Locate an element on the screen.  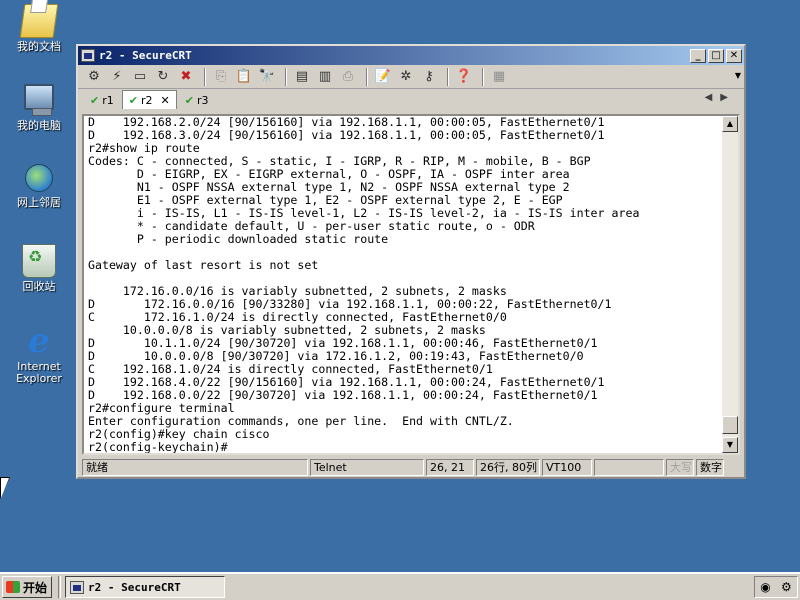
tab-close-icon: ✕ is located at coordinates (165, 100).